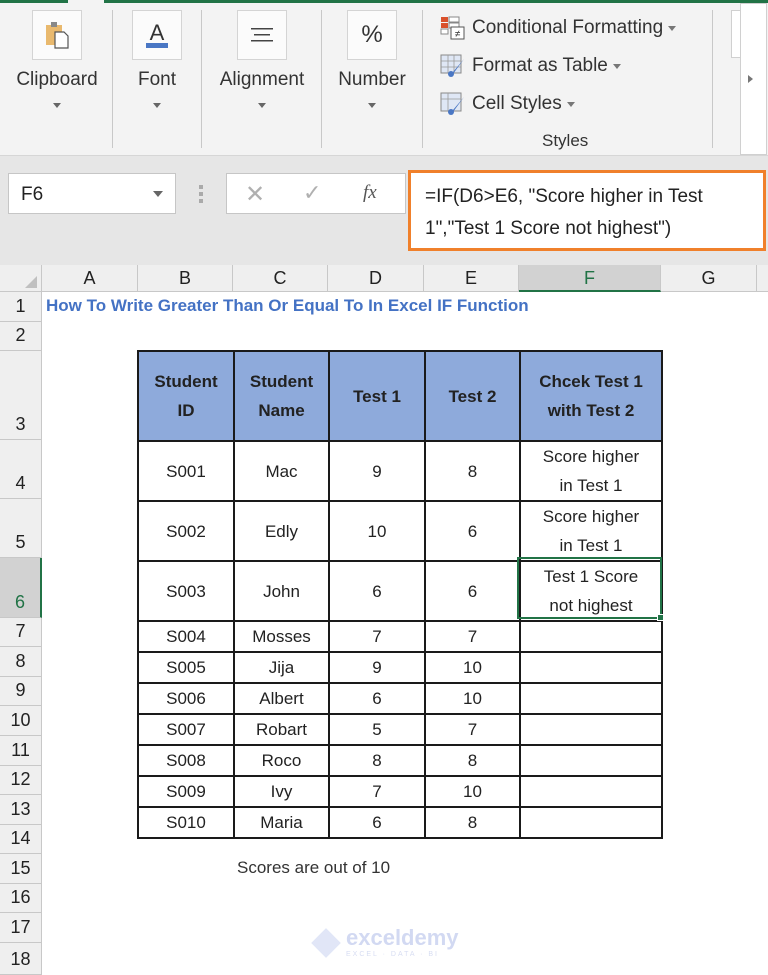 The image size is (768, 975). I want to click on row-header-2: 2, so click(21, 336).